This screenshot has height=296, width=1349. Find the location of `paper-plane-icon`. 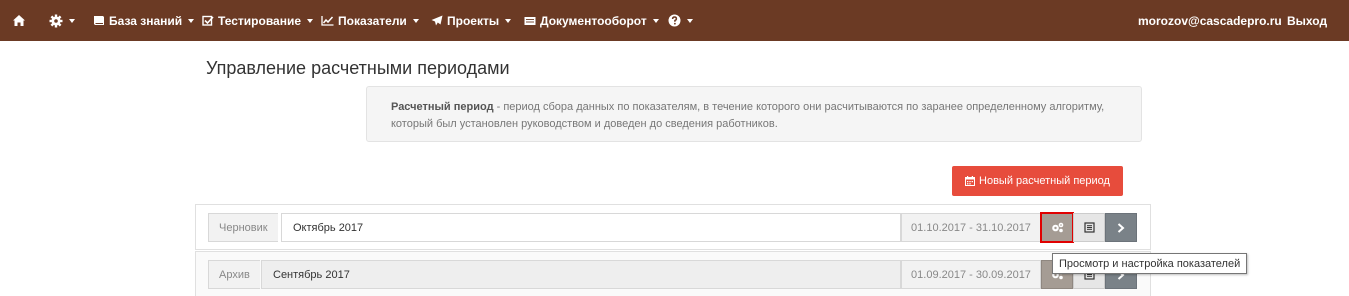

paper-plane-icon is located at coordinates (437, 20).